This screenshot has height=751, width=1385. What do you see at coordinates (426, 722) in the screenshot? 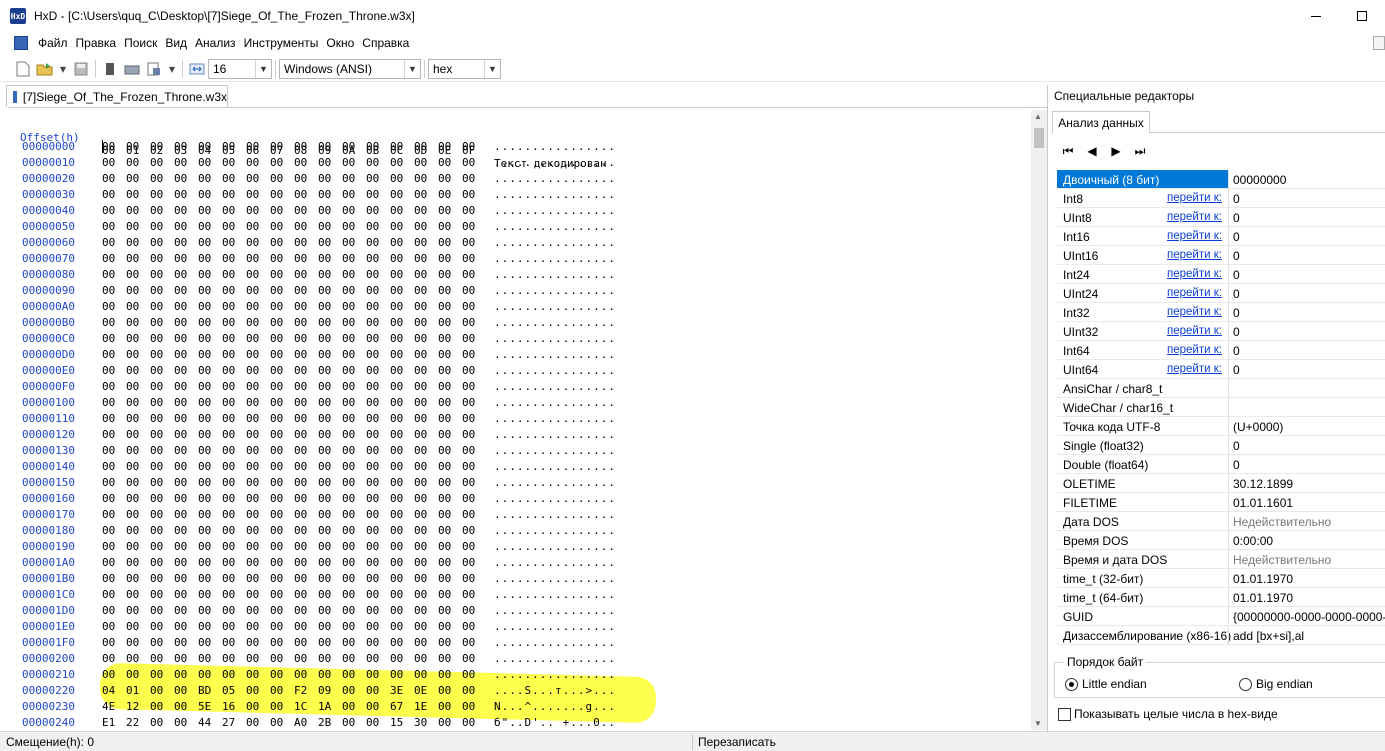
I see `hex-byte: 30` at bounding box center [426, 722].